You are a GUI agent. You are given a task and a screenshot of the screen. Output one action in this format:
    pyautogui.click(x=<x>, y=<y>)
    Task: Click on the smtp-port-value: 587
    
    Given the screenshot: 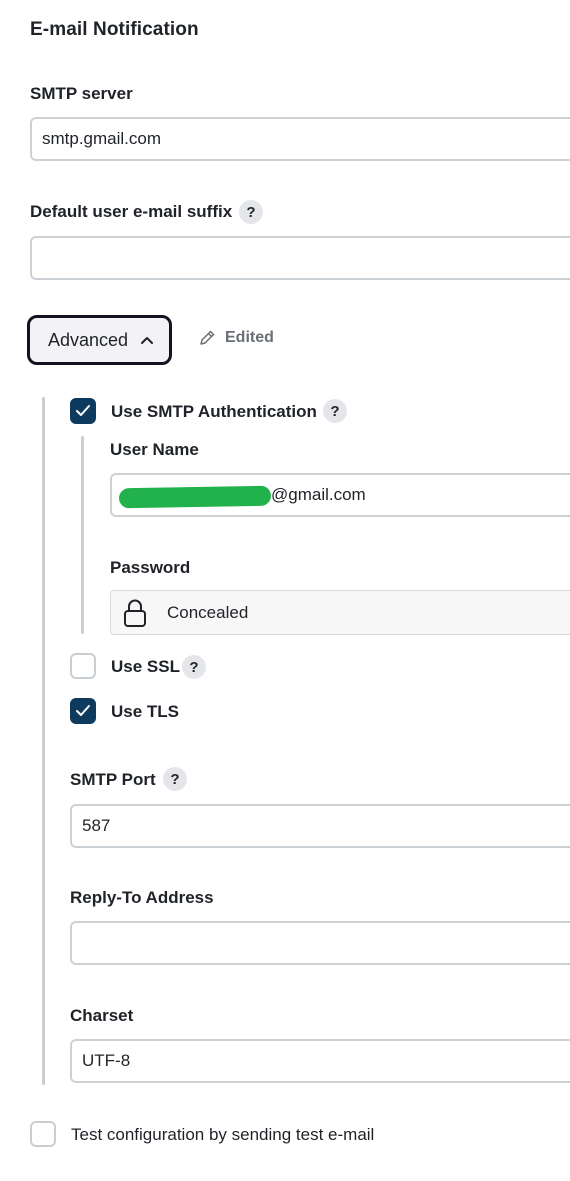 What is the action you would take?
    pyautogui.click(x=96, y=825)
    